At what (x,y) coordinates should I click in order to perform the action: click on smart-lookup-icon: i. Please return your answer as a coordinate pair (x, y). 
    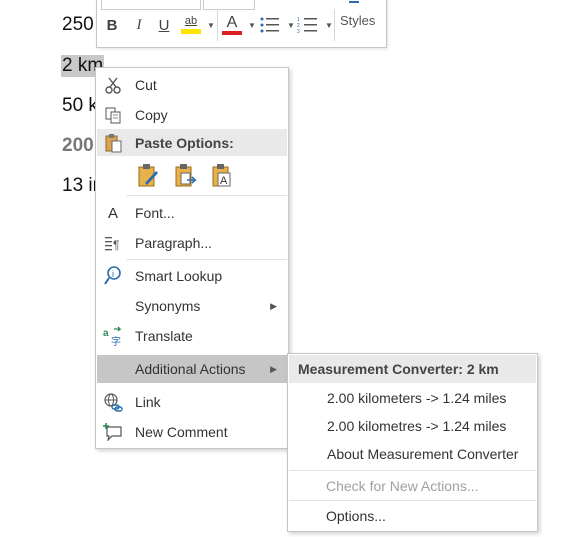
    Looking at the image, I should click on (113, 276).